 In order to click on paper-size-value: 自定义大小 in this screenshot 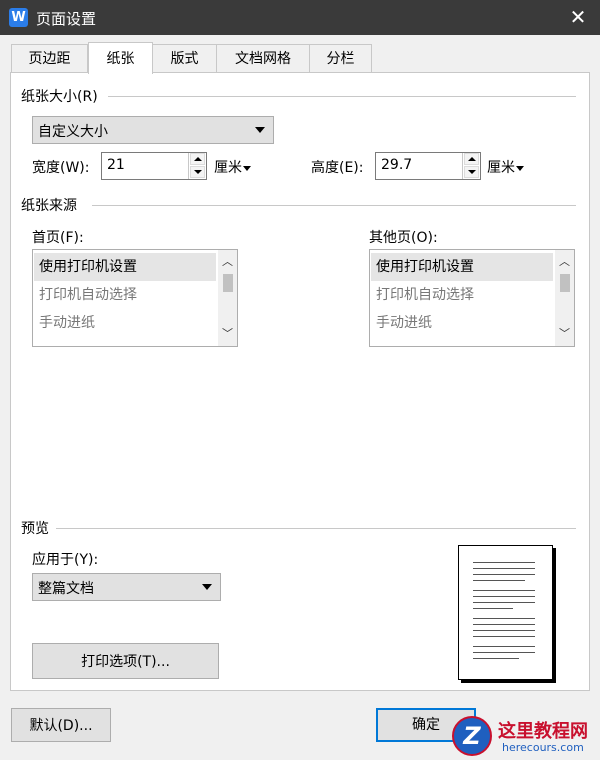, I will do `click(73, 132)`.